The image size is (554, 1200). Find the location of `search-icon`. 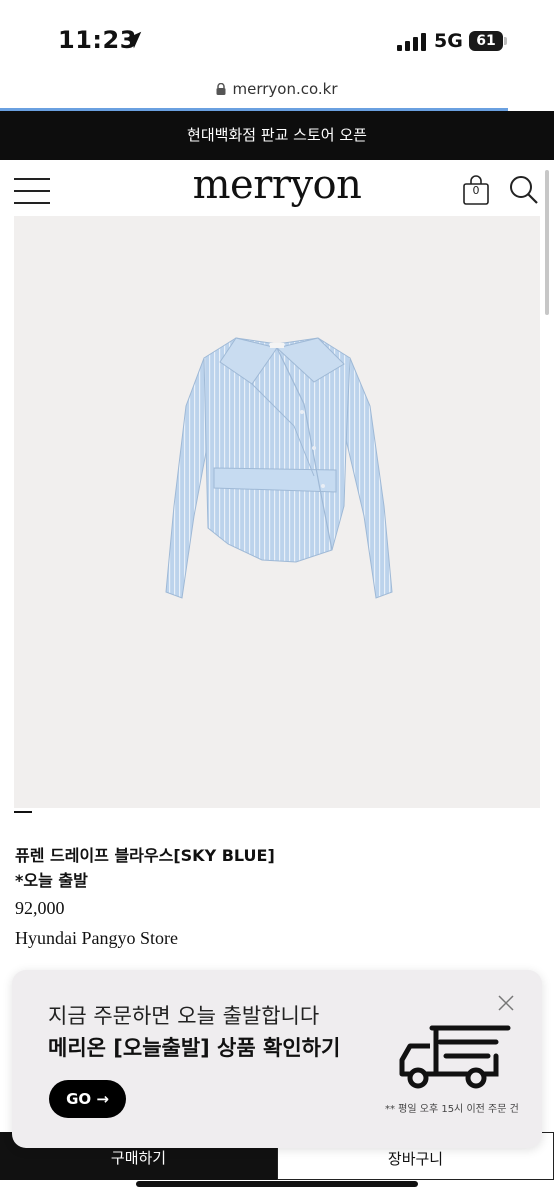

search-icon is located at coordinates (524, 190).